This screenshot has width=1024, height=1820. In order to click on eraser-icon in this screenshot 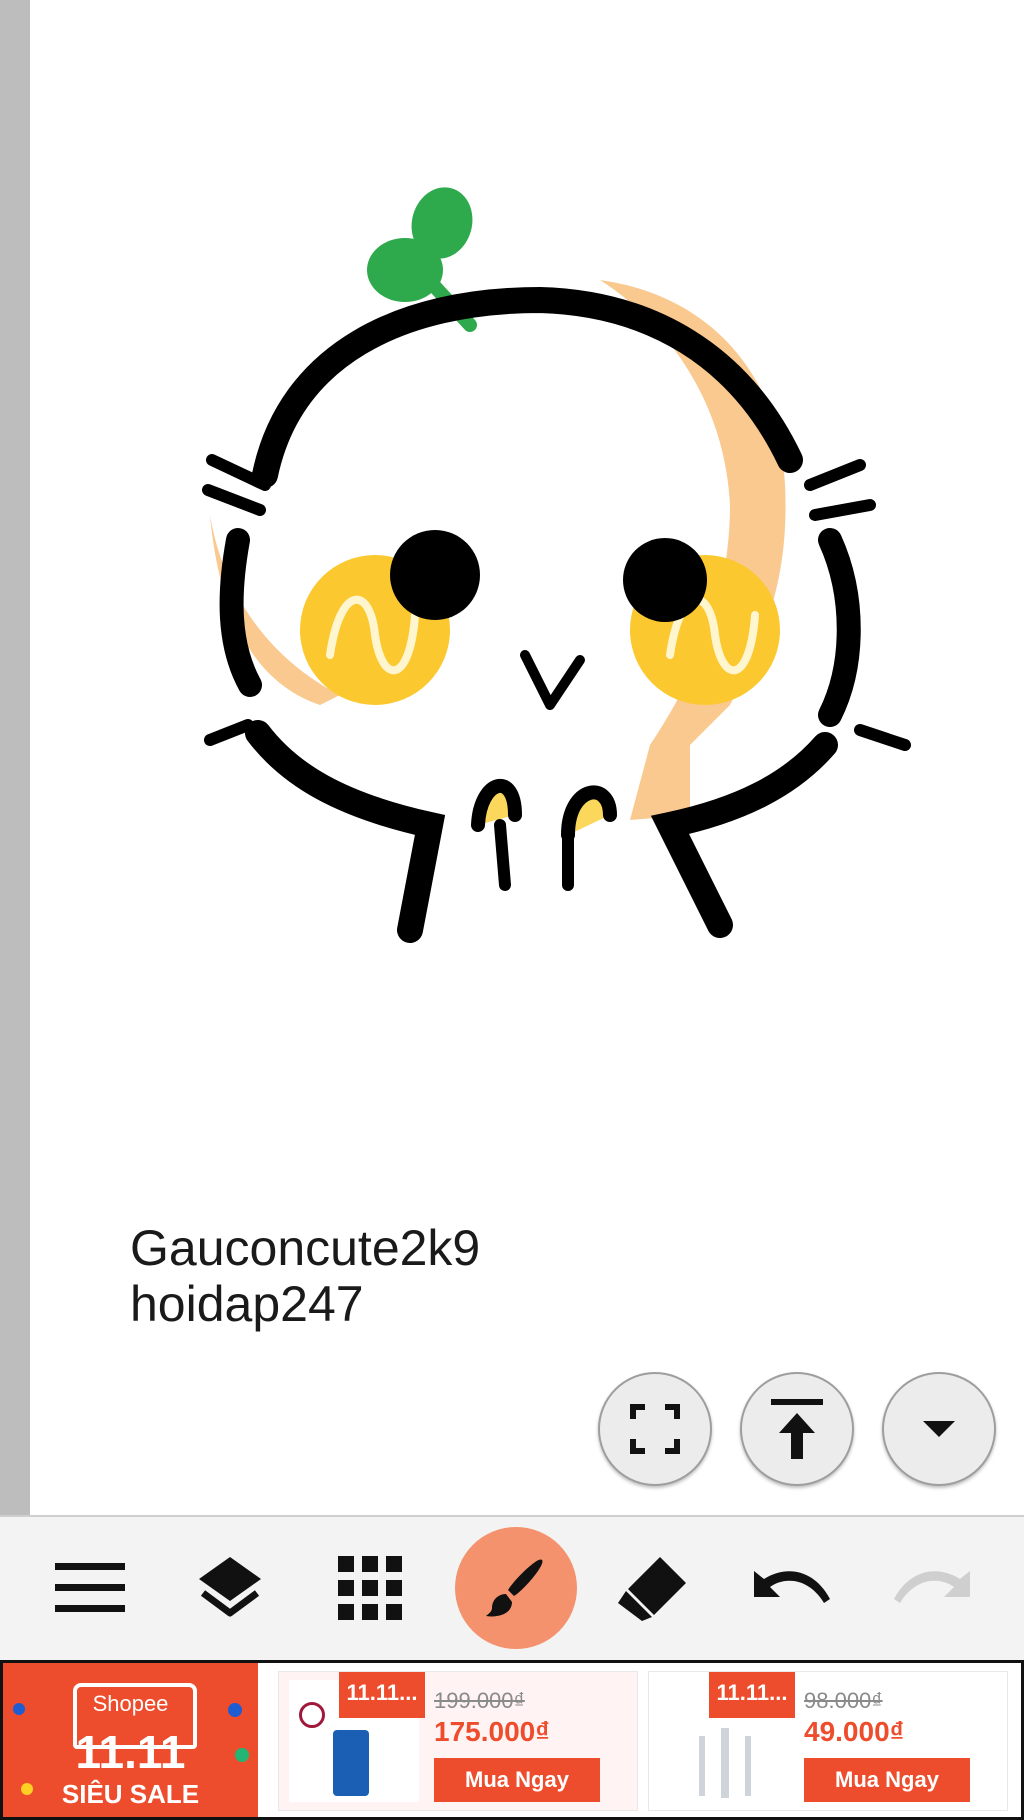, I will do `click(652, 1589)`.